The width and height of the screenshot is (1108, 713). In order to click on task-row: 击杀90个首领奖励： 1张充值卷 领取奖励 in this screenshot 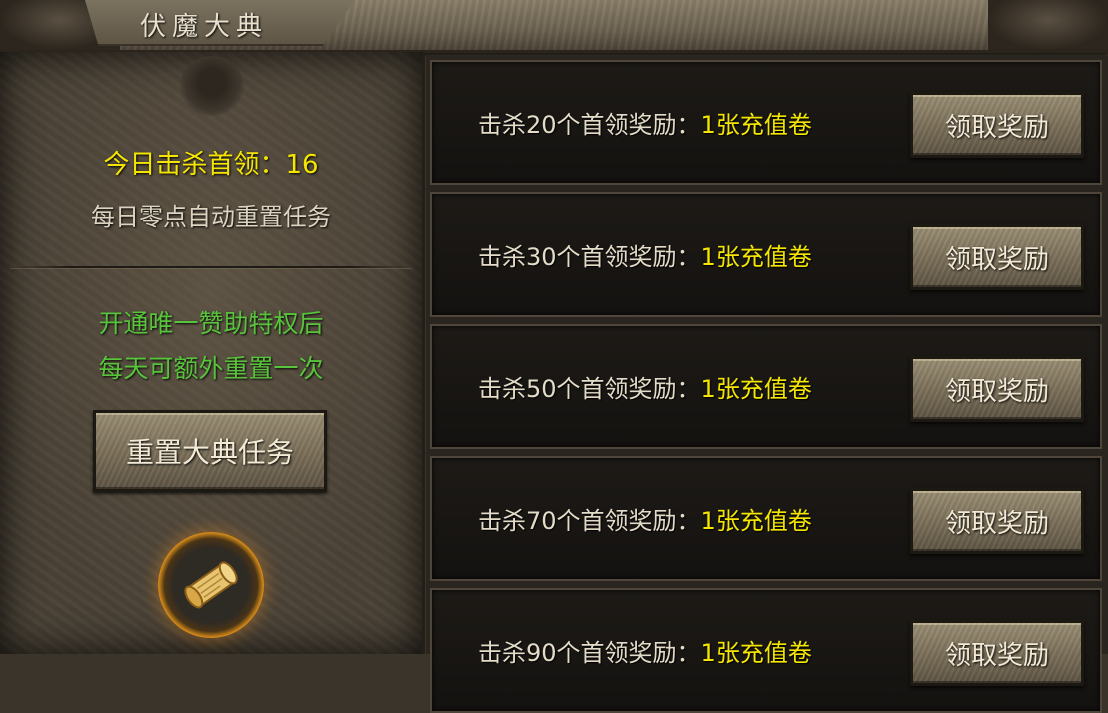, I will do `click(766, 650)`.